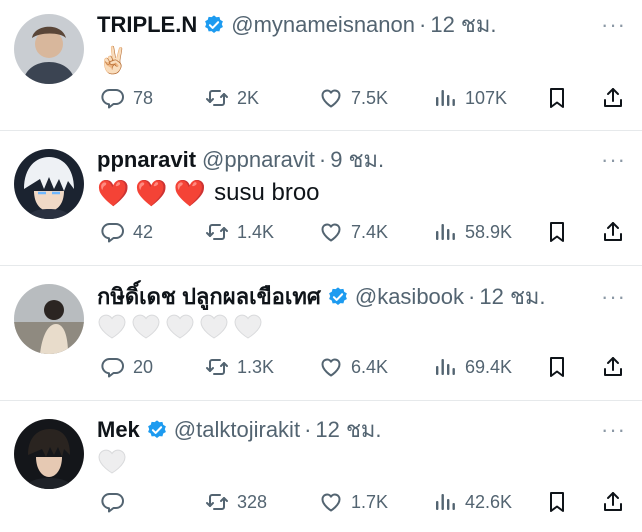 The image size is (642, 532). What do you see at coordinates (357, 160) in the screenshot?
I see `timestamp: 9 ชม.` at bounding box center [357, 160].